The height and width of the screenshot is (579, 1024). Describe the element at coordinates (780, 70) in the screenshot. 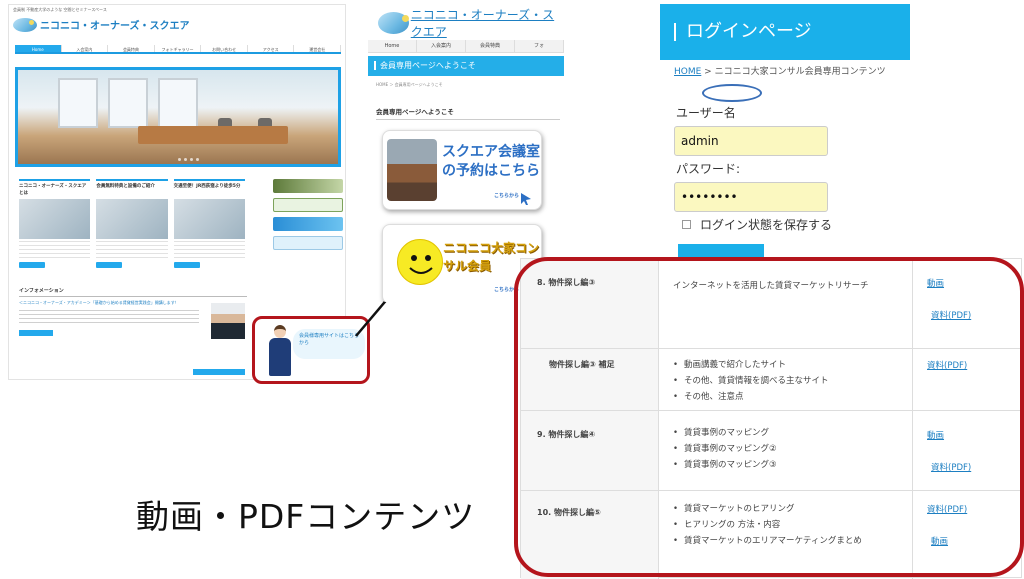

I see `breadcrumb: HOME > ニコニコ大家コンサル会員専用コンテンツ` at that location.